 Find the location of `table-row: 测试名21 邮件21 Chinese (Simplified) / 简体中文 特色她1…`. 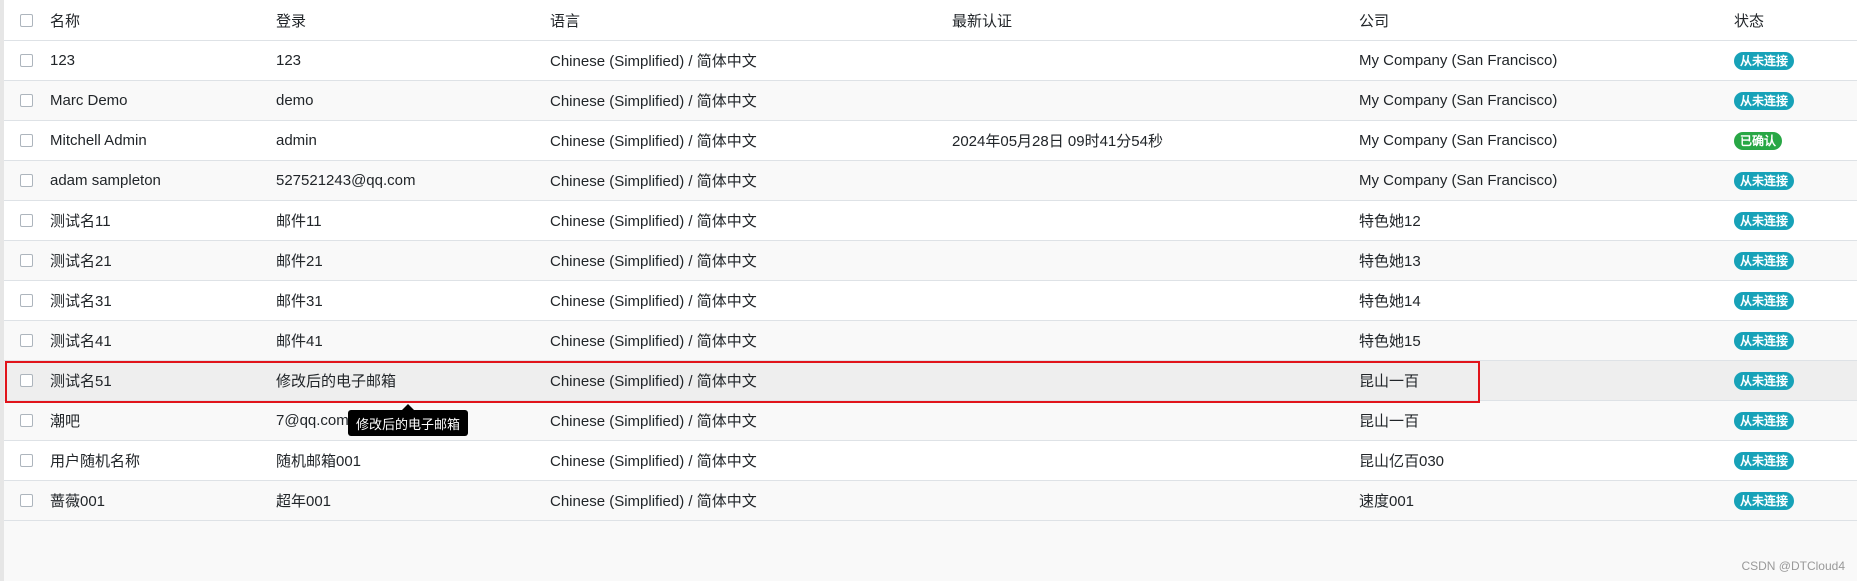

table-row: 测试名21 邮件21 Chinese (Simplified) / 简体中文 特色她1… is located at coordinates (930, 261).